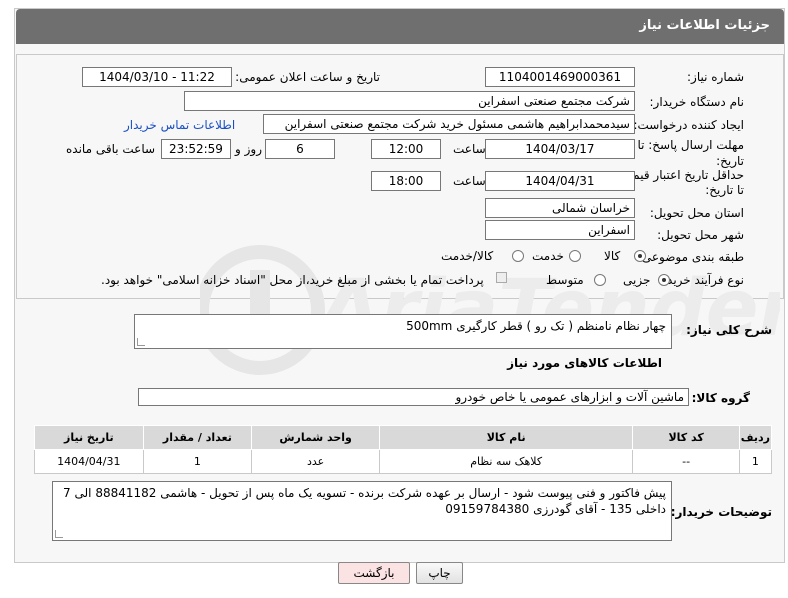 Image resolution: width=788 pixels, height=598 pixels. Describe the element at coordinates (406, 149) in the screenshot. I see `deadline-time-field: 12:00` at that location.